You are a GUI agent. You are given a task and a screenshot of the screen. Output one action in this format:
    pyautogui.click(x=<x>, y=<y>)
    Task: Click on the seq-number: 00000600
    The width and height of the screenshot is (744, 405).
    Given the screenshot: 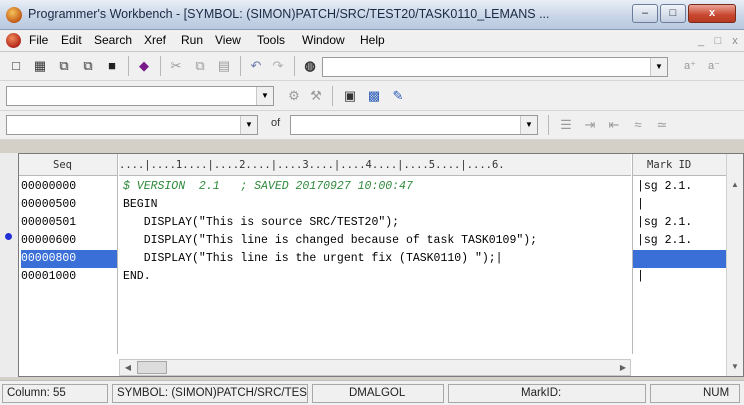 What is the action you would take?
    pyautogui.click(x=69, y=241)
    